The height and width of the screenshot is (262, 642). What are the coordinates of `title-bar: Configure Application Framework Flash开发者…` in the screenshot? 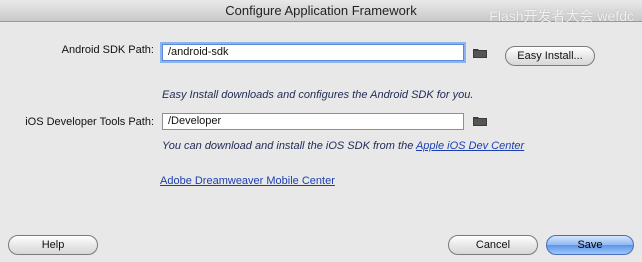 It's located at (321, 12).